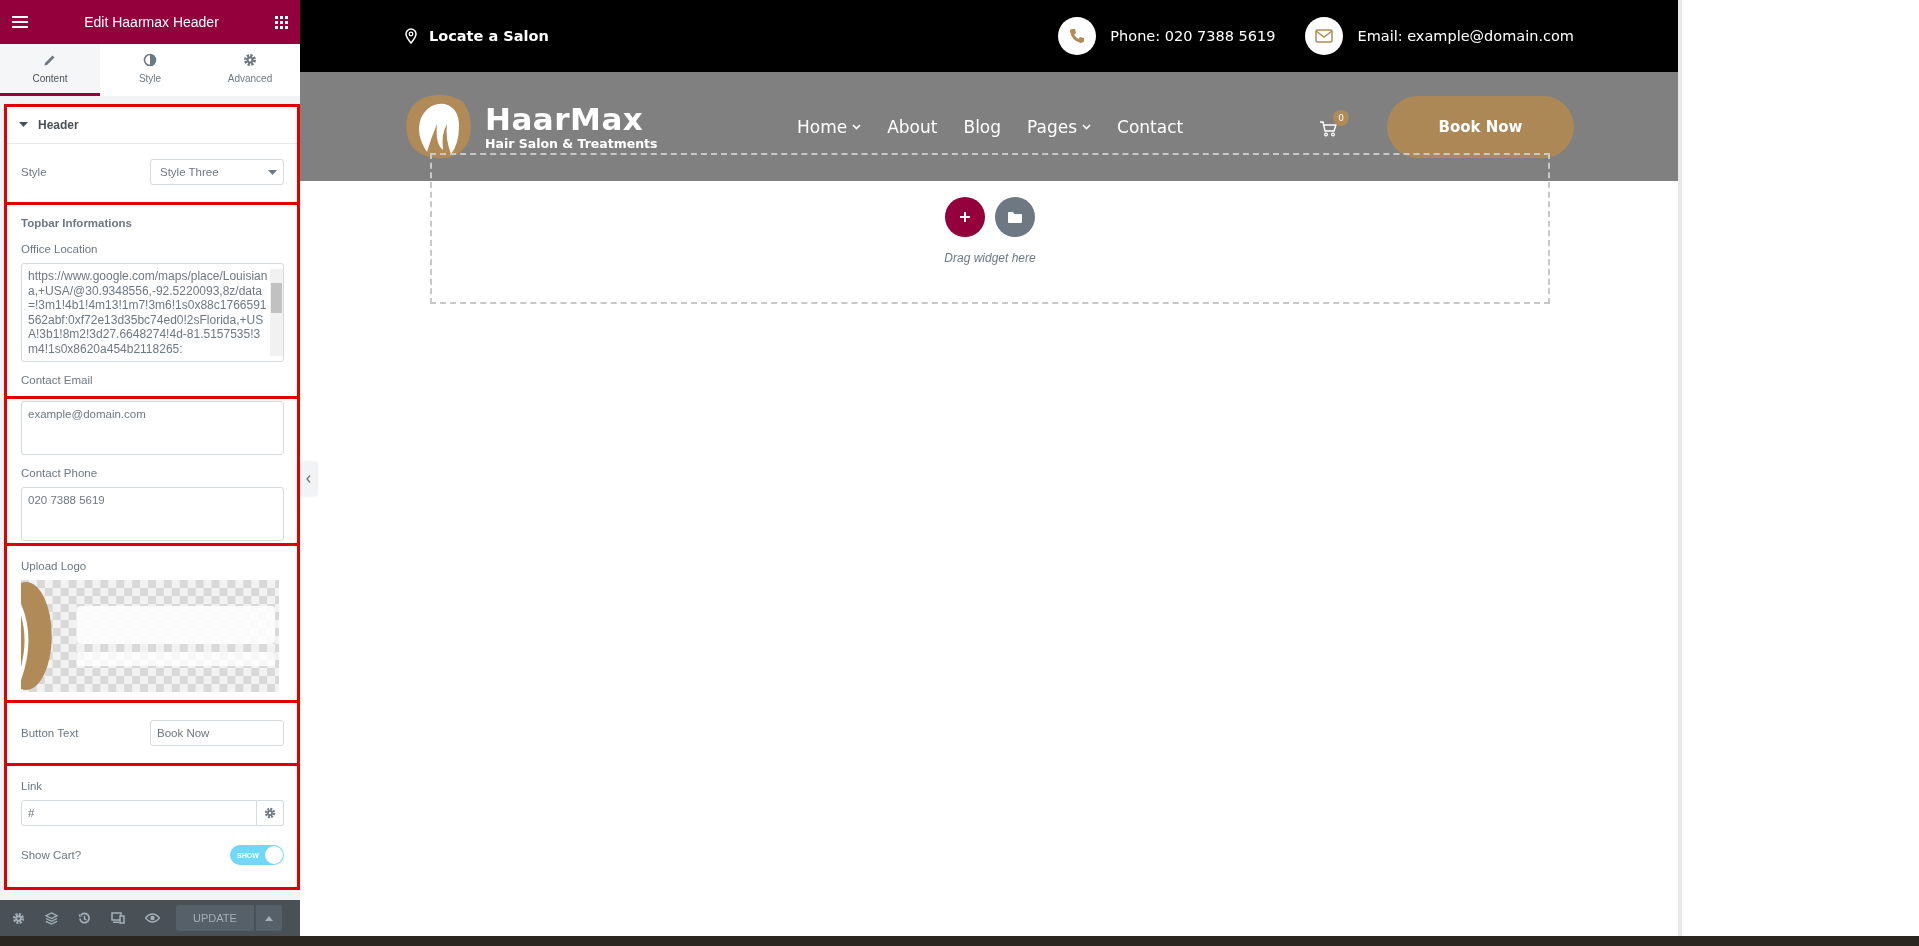 Image resolution: width=1919 pixels, height=946 pixels. I want to click on cart-icon, so click(1328, 128).